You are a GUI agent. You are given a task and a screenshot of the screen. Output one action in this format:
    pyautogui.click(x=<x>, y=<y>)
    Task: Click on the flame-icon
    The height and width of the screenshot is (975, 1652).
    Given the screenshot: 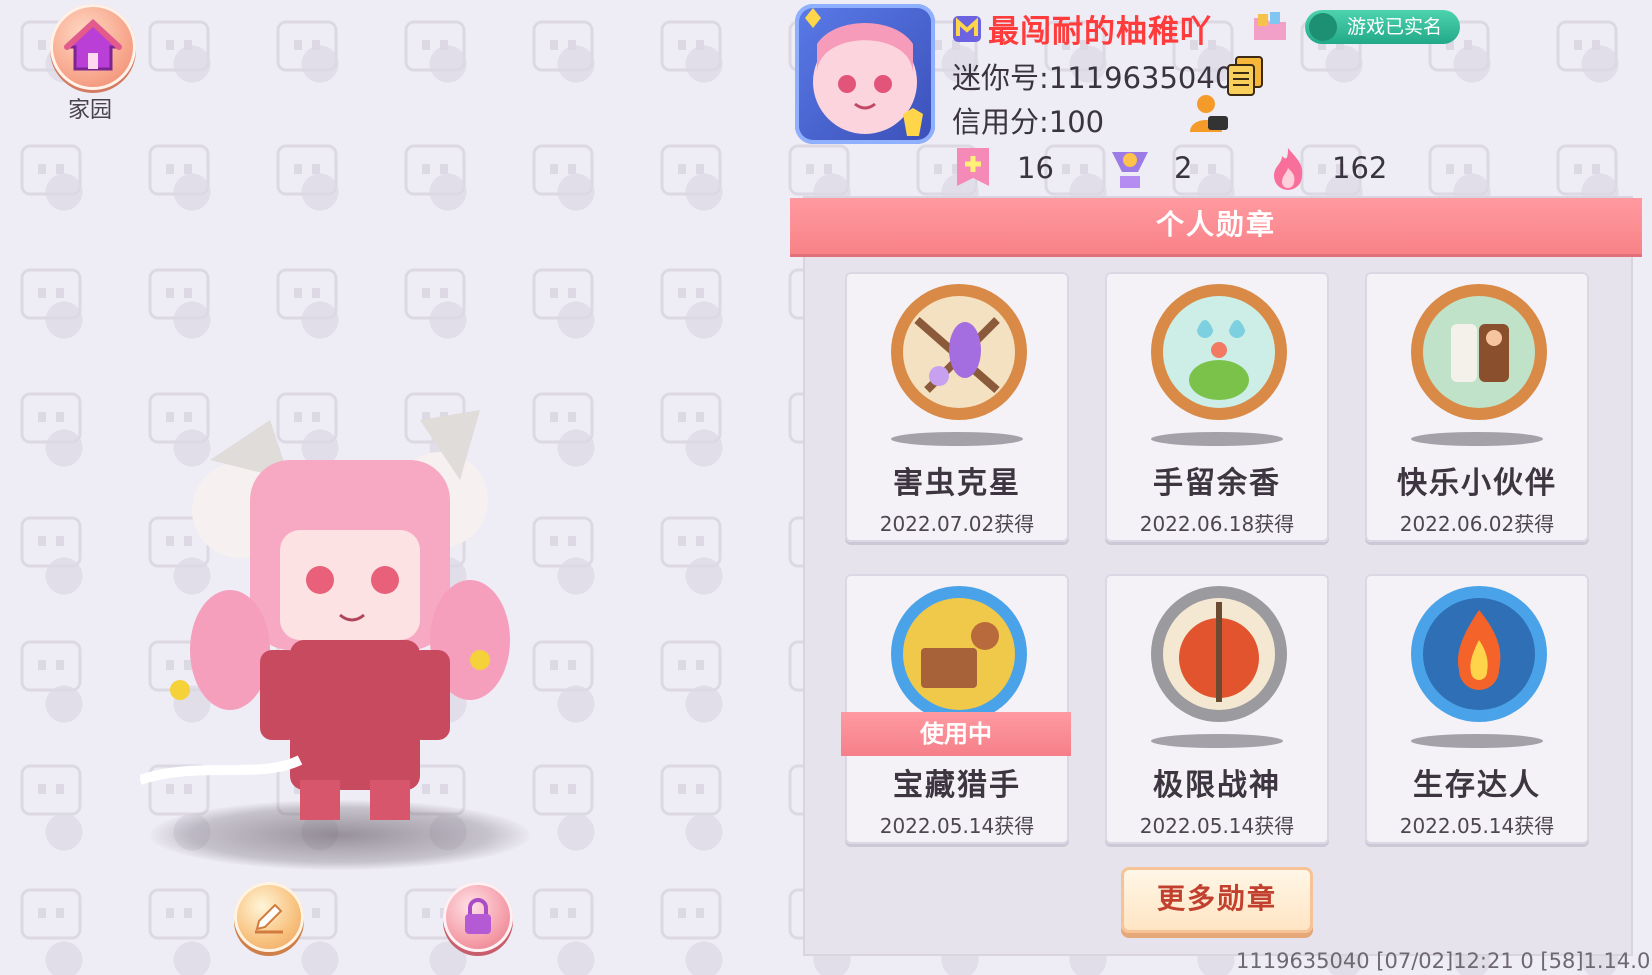 What is the action you would take?
    pyautogui.click(x=1288, y=169)
    